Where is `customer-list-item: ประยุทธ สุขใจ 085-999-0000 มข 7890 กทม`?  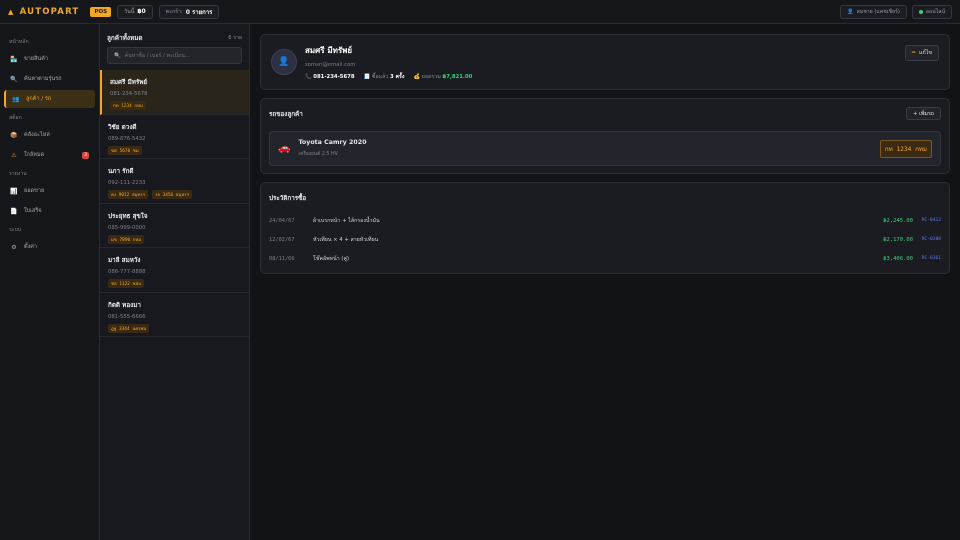
customer-list-item: ประยุทธ สุขใจ 085-999-0000 มข 7890 กทม is located at coordinates (174, 226).